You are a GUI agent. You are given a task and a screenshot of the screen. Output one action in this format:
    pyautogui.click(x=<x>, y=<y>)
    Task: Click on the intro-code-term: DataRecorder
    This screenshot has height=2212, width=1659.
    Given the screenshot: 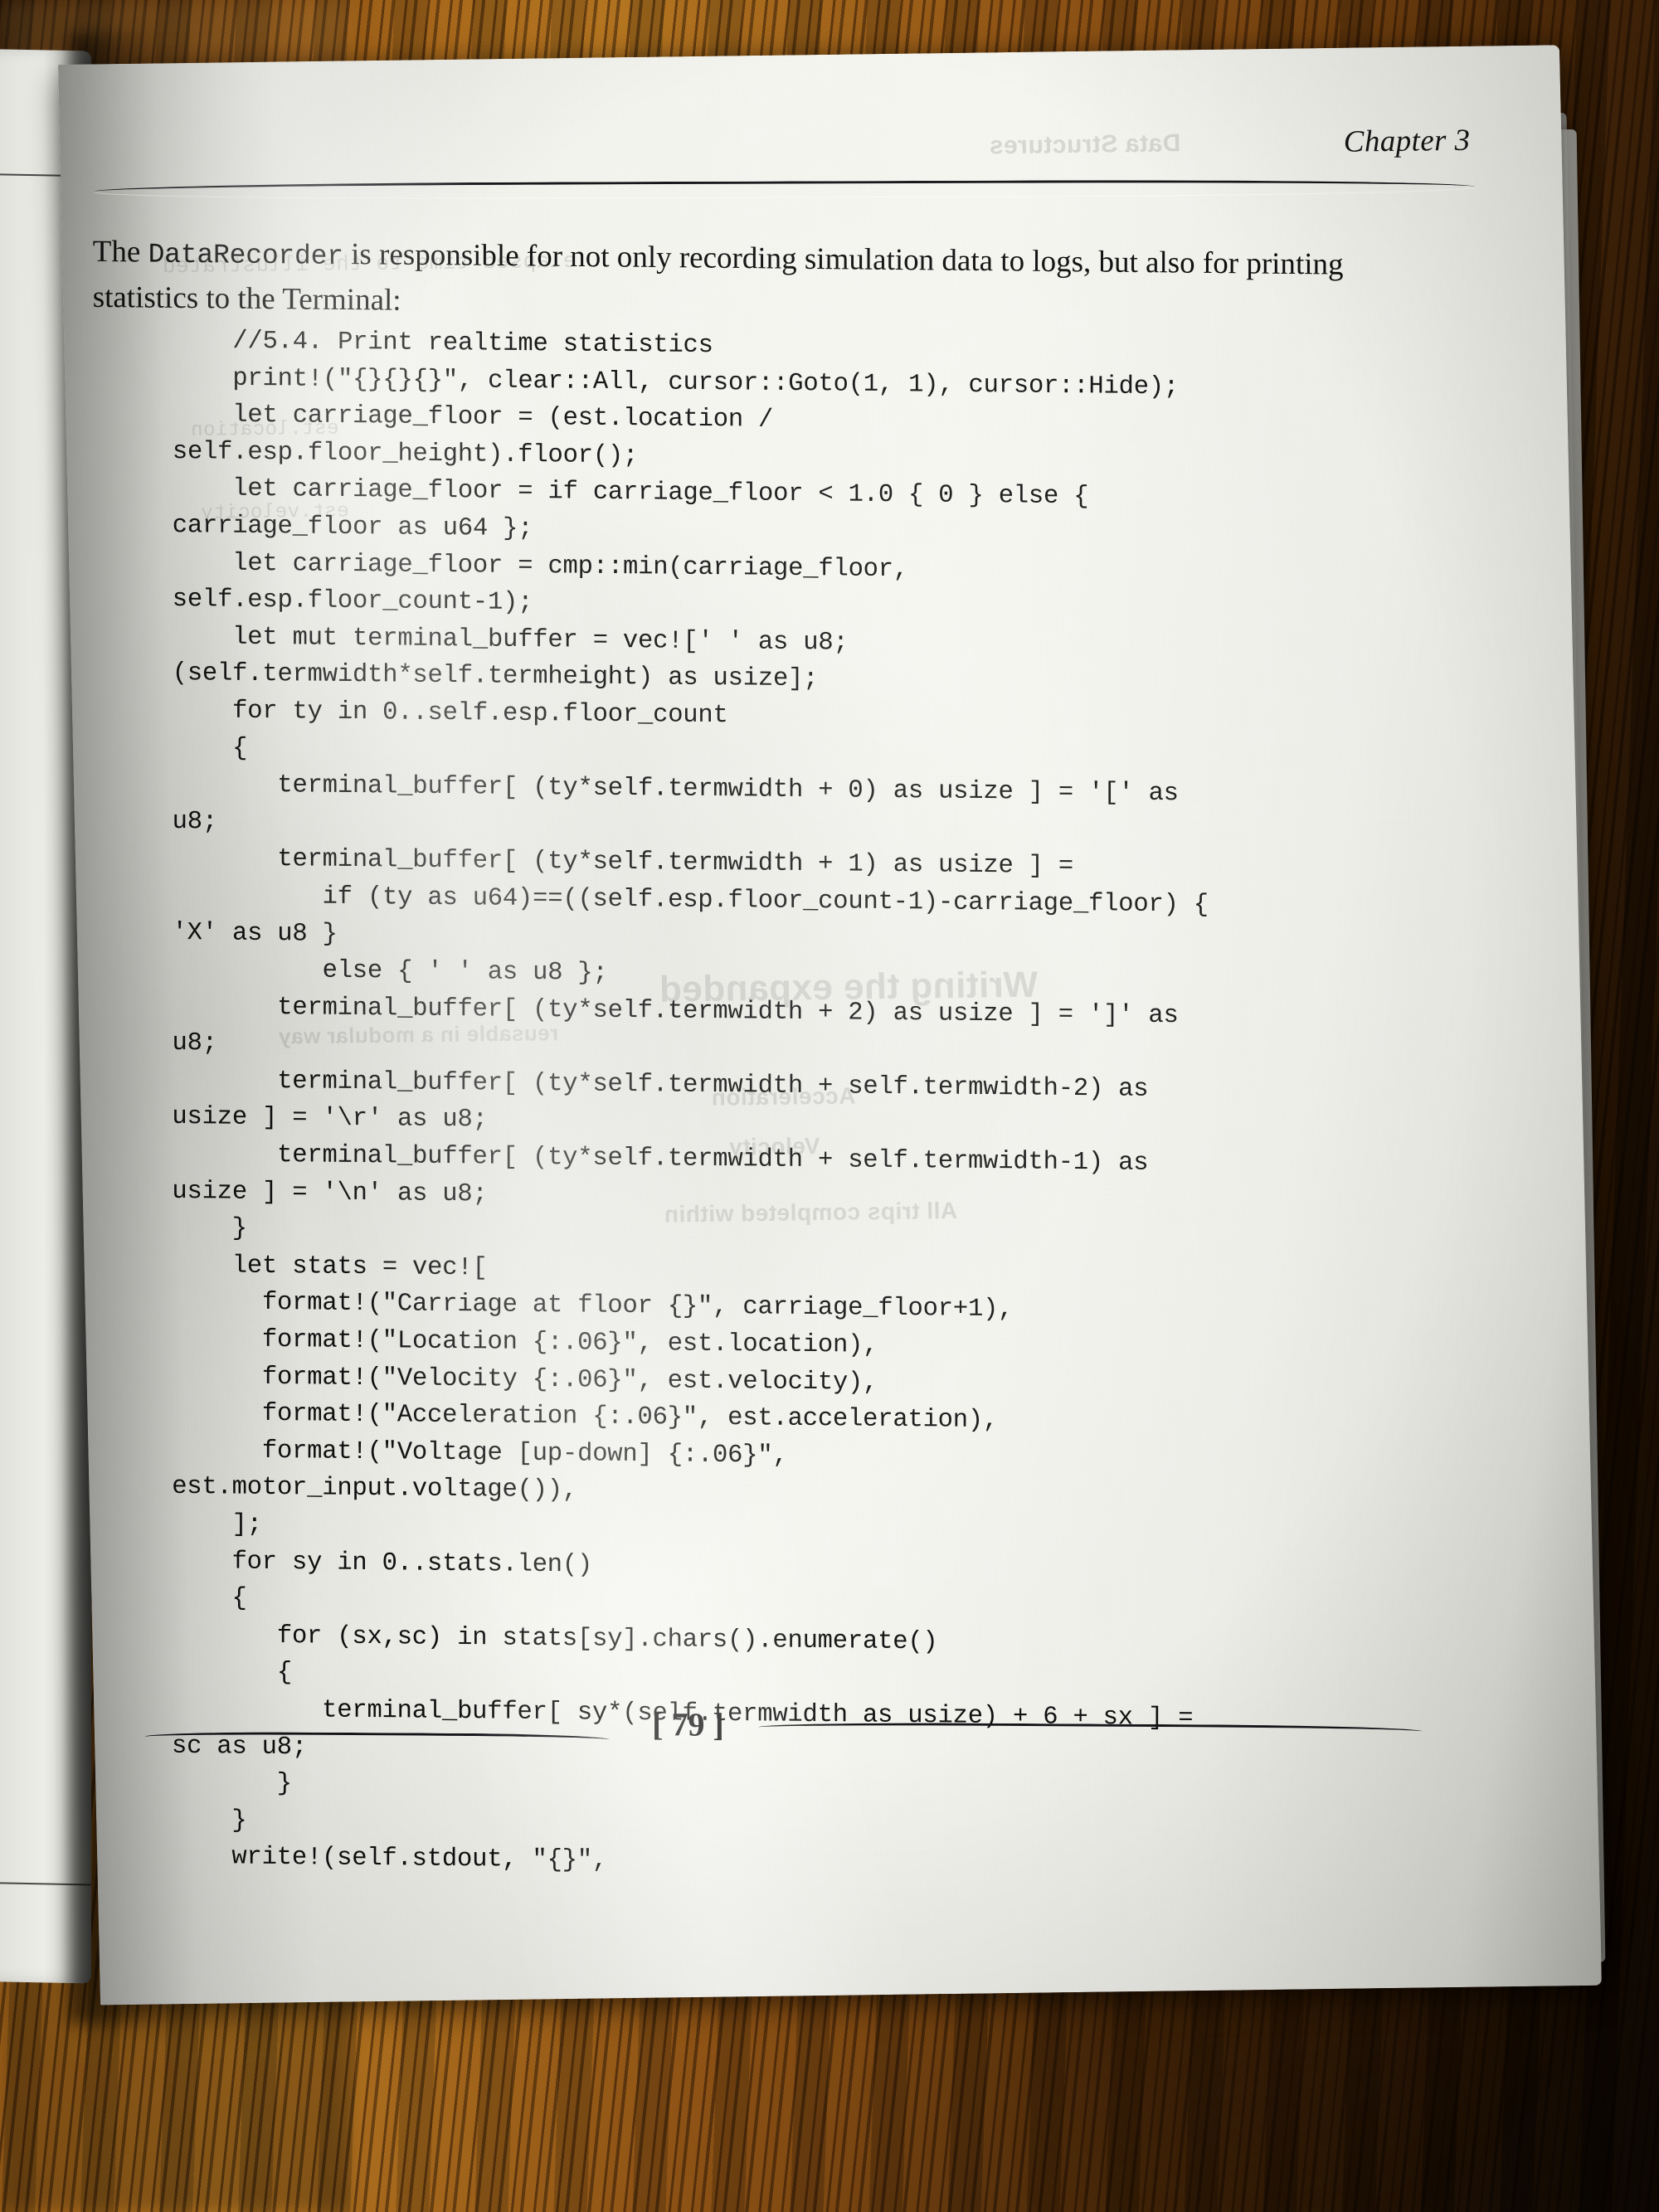 What is the action you would take?
    pyautogui.click(x=245, y=256)
    